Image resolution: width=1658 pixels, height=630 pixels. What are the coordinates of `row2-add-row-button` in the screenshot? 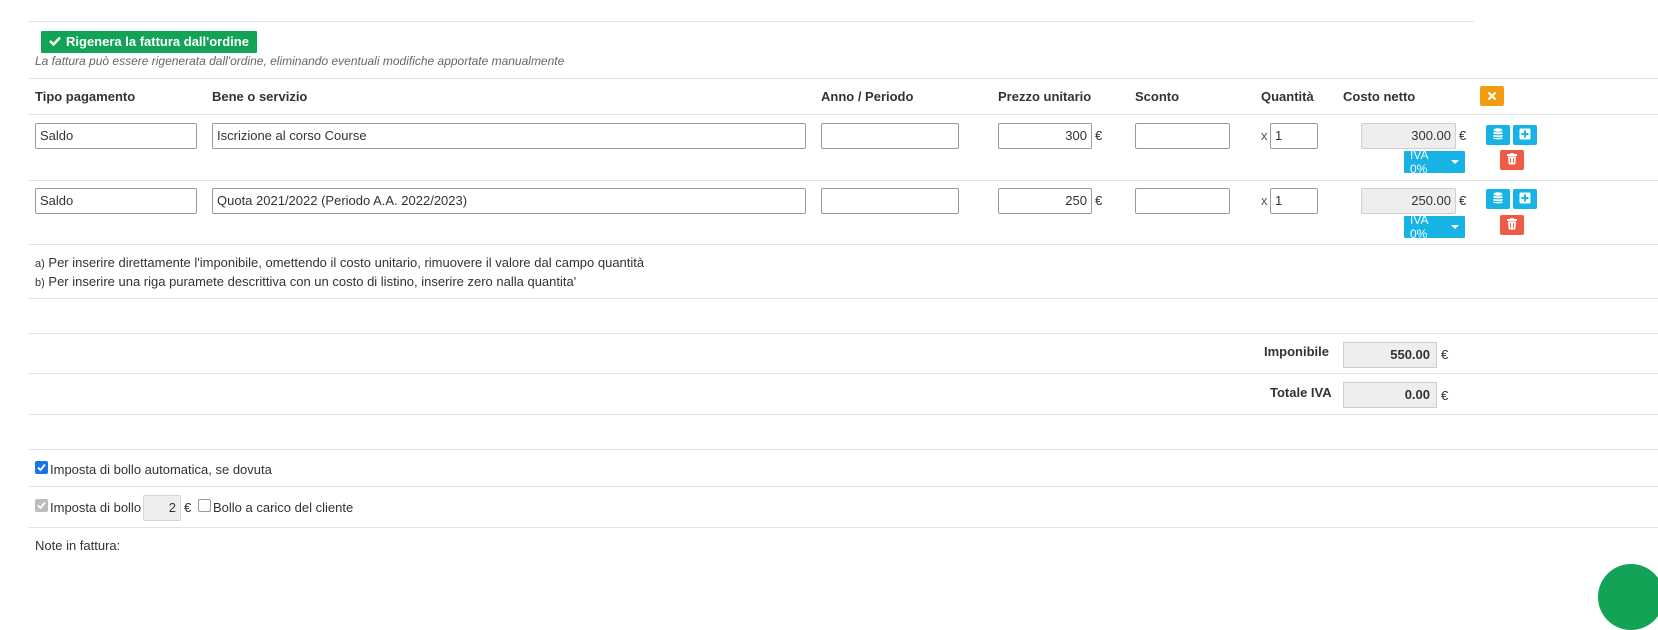 It's located at (1525, 199).